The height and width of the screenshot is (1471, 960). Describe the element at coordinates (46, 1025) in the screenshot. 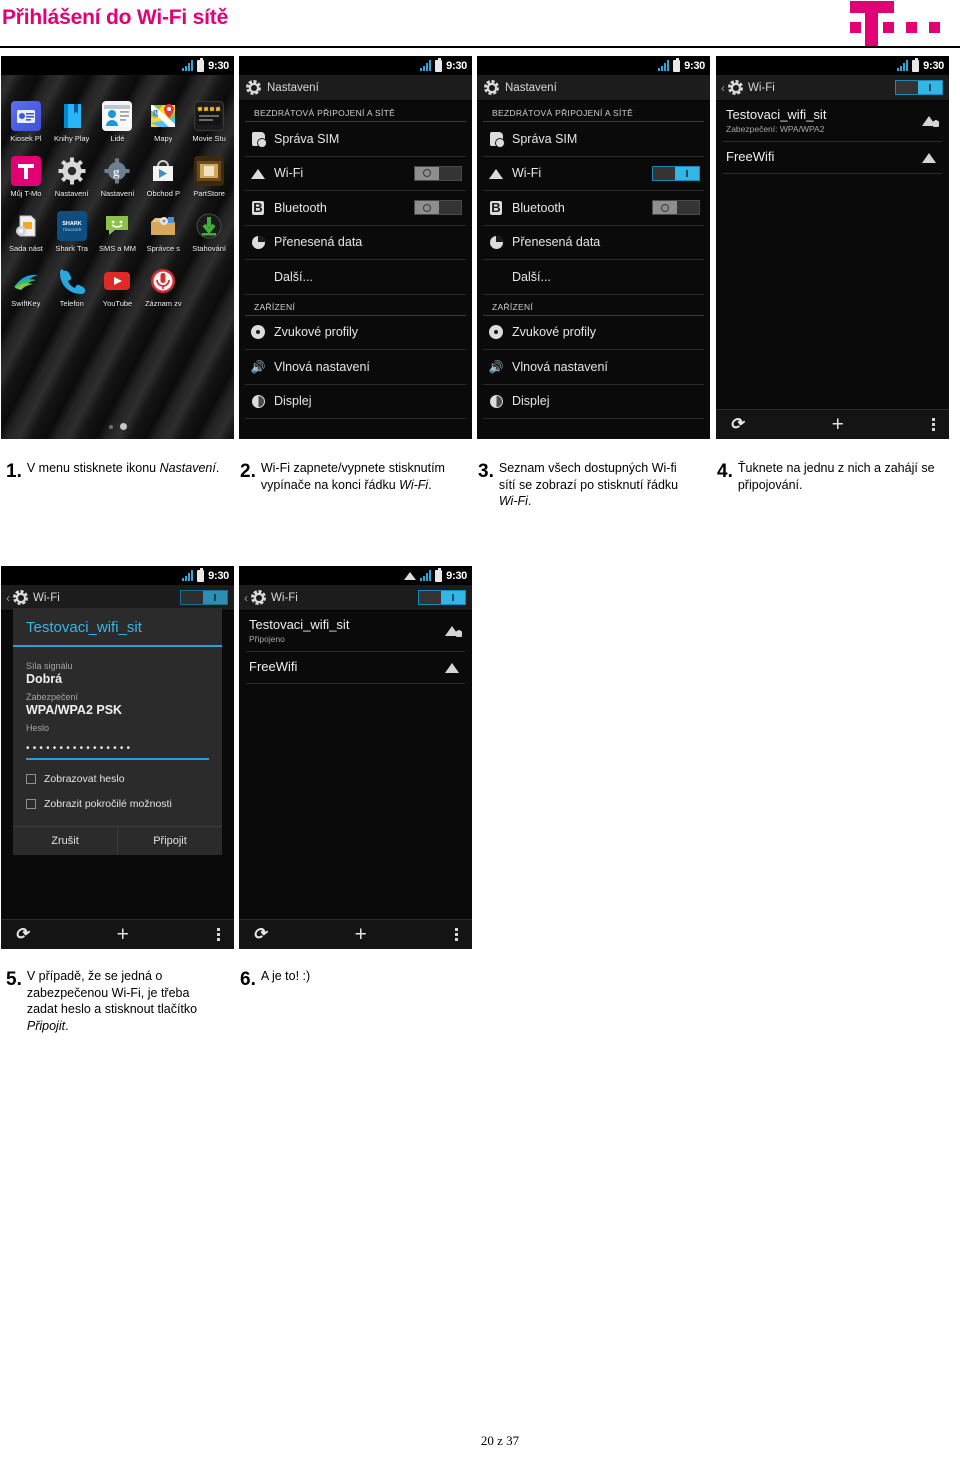

I see `step-text-emphasis: Připojit` at that location.